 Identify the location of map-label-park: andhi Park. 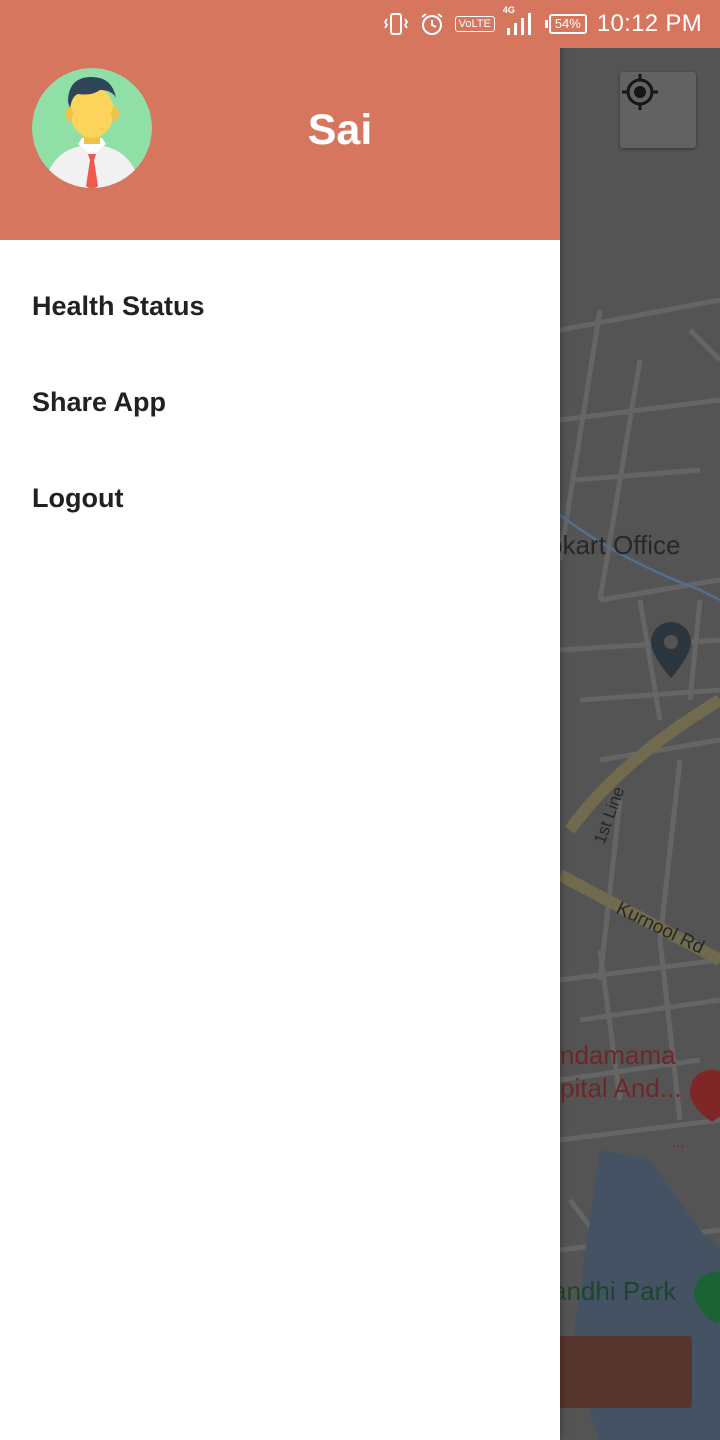
(614, 1291).